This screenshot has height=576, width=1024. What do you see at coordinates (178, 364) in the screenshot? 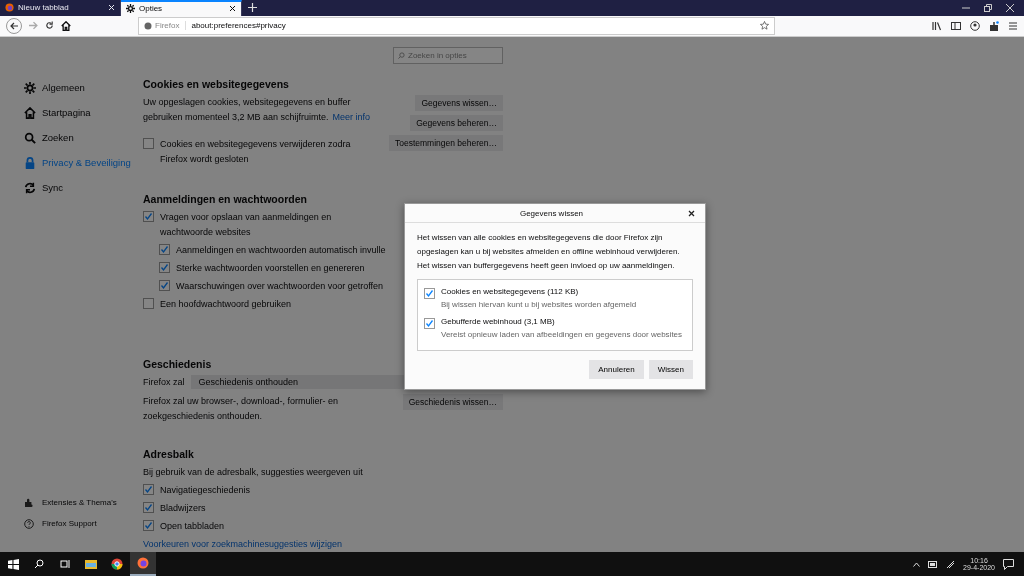
I see `section-heading: Geschiedenis` at bounding box center [178, 364].